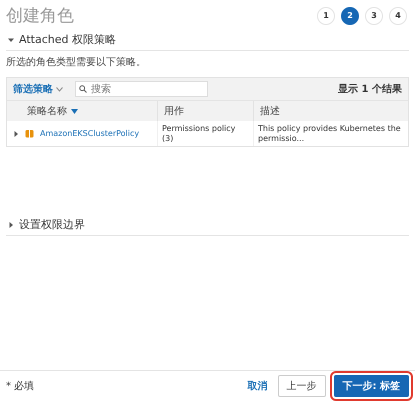 The width and height of the screenshot is (415, 403). What do you see at coordinates (326, 15) in the screenshot?
I see `step-indicator: 1` at bounding box center [326, 15].